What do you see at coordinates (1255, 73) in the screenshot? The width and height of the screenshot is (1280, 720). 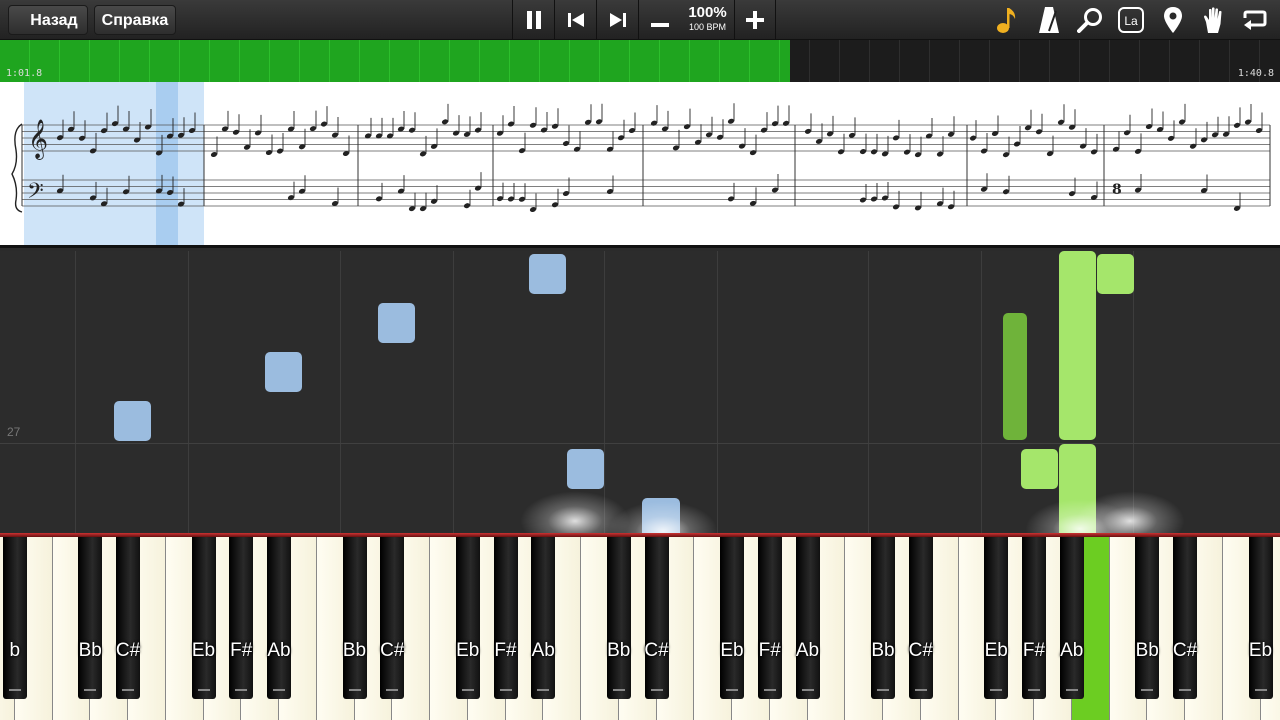 I see `total-time: 1:40.8` at bounding box center [1255, 73].